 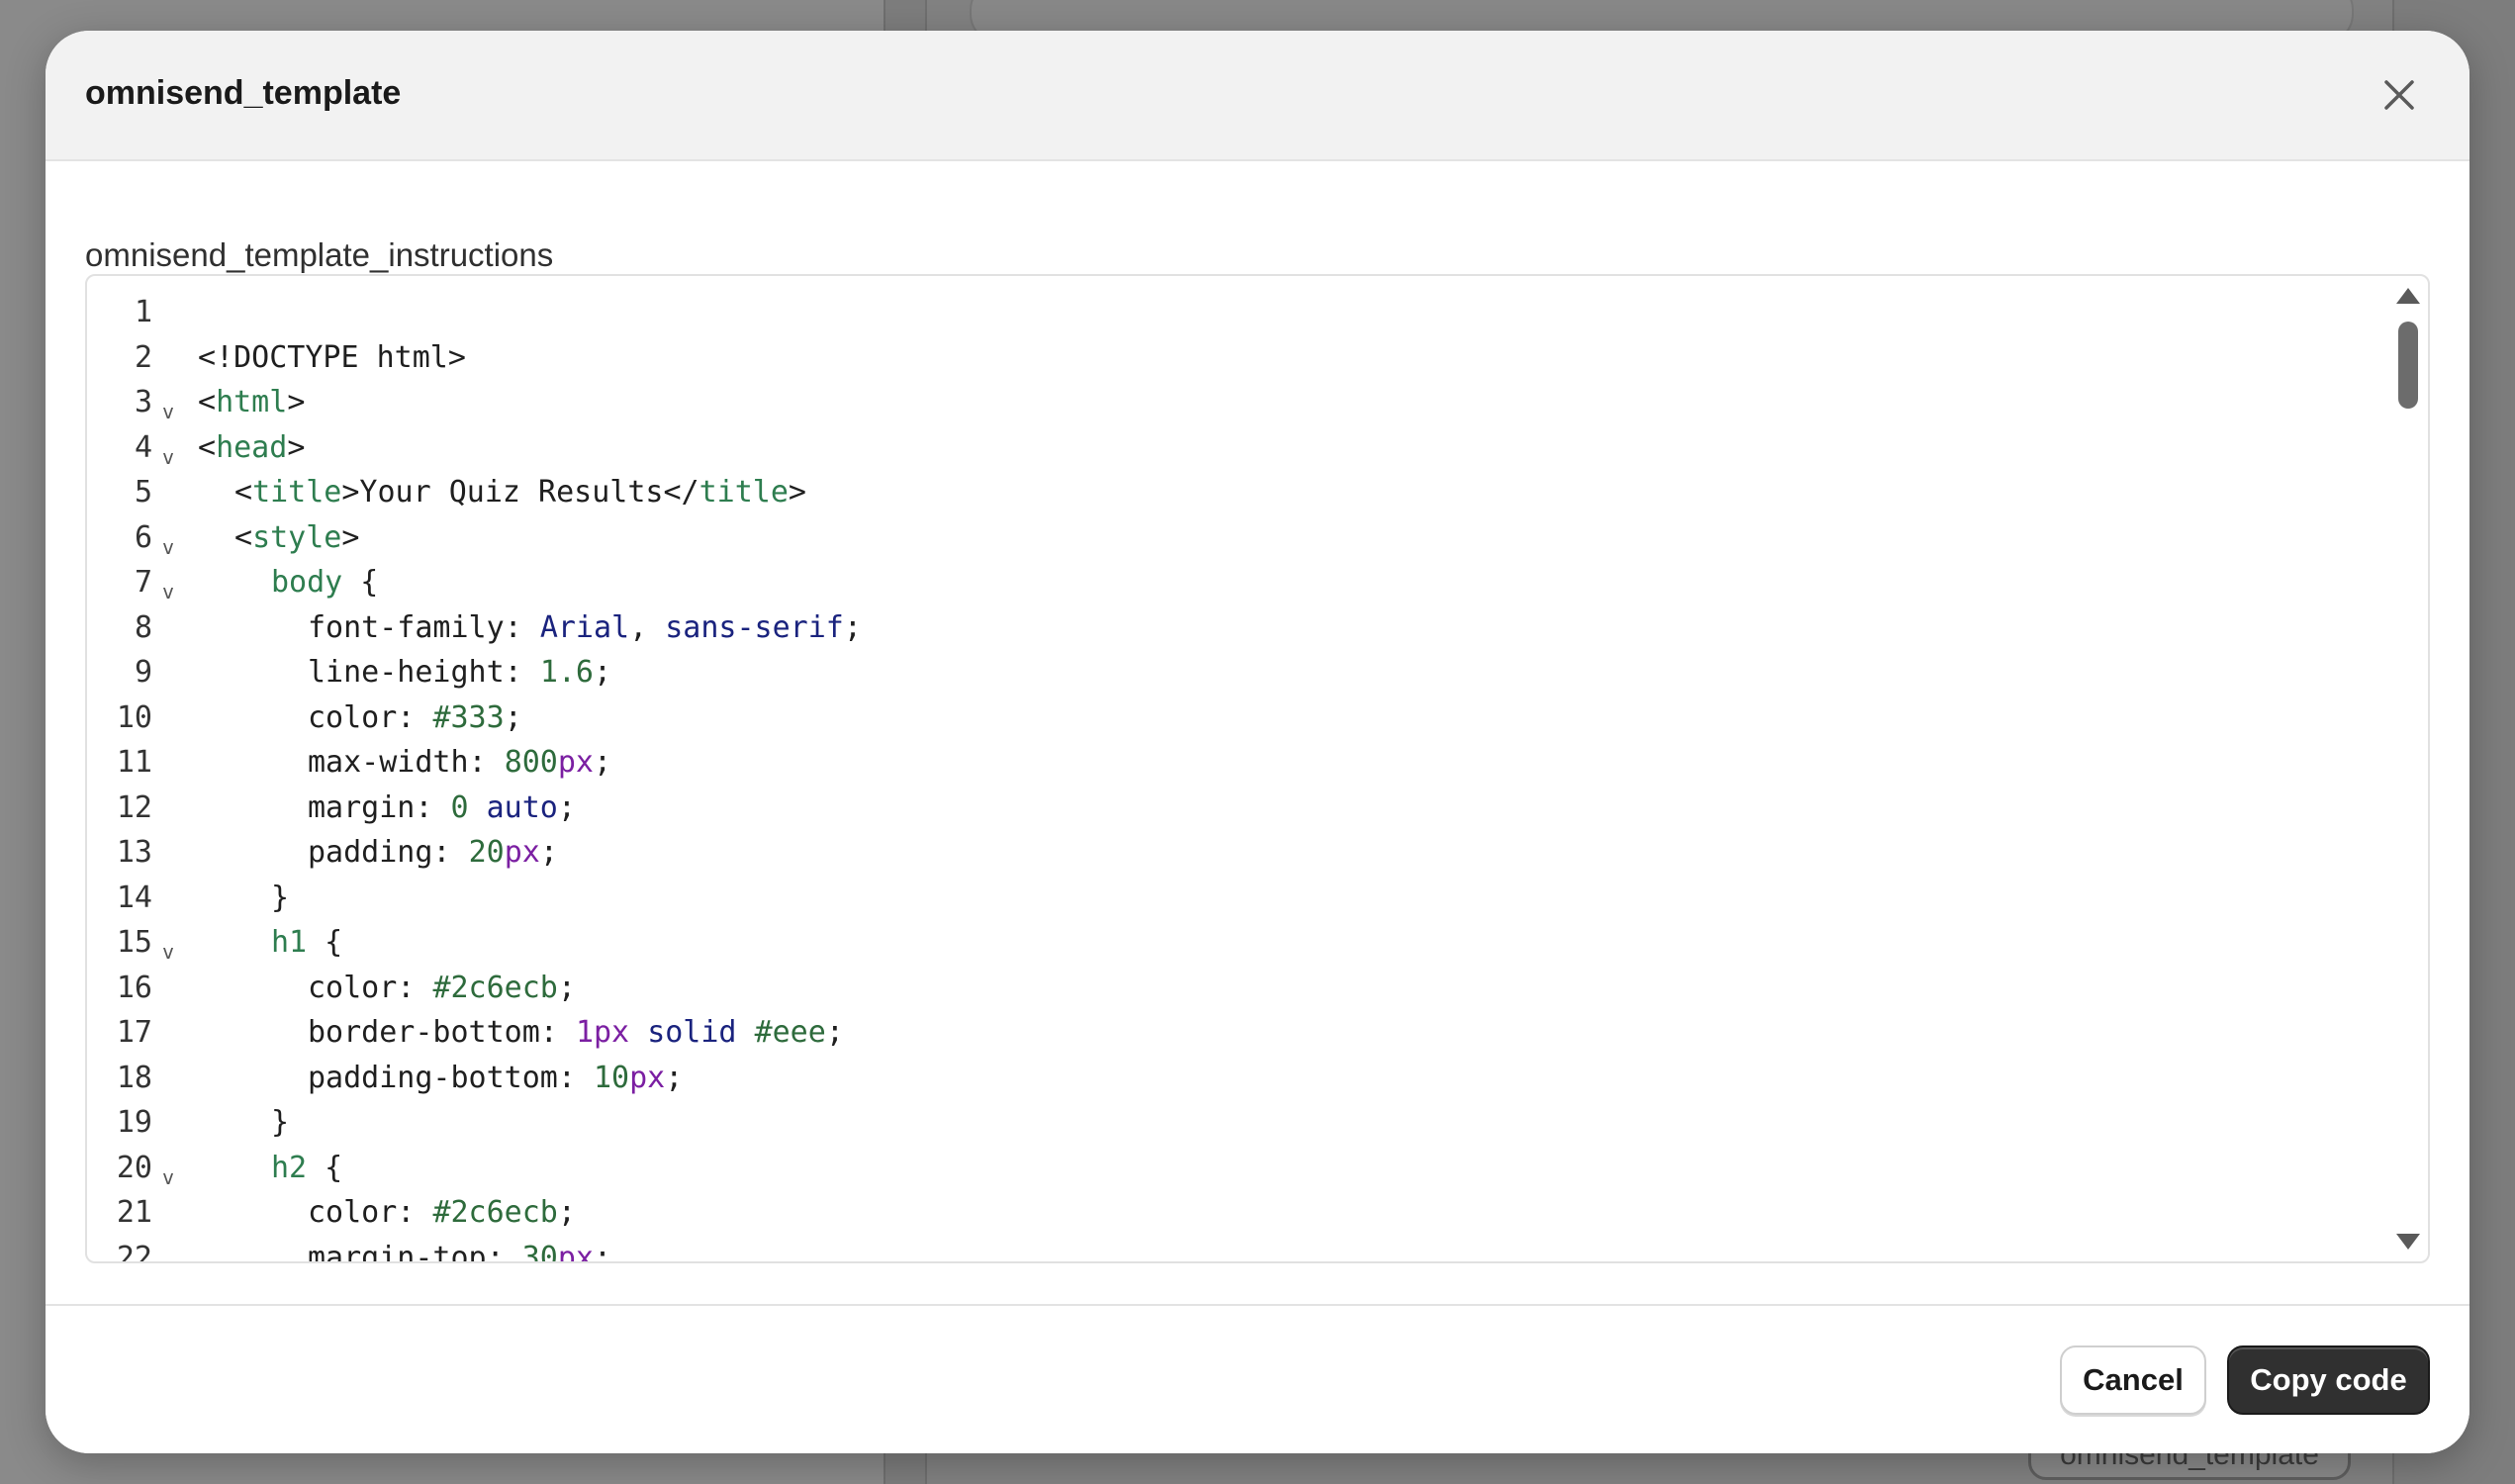 I want to click on code-token: line-height:, so click(x=424, y=672).